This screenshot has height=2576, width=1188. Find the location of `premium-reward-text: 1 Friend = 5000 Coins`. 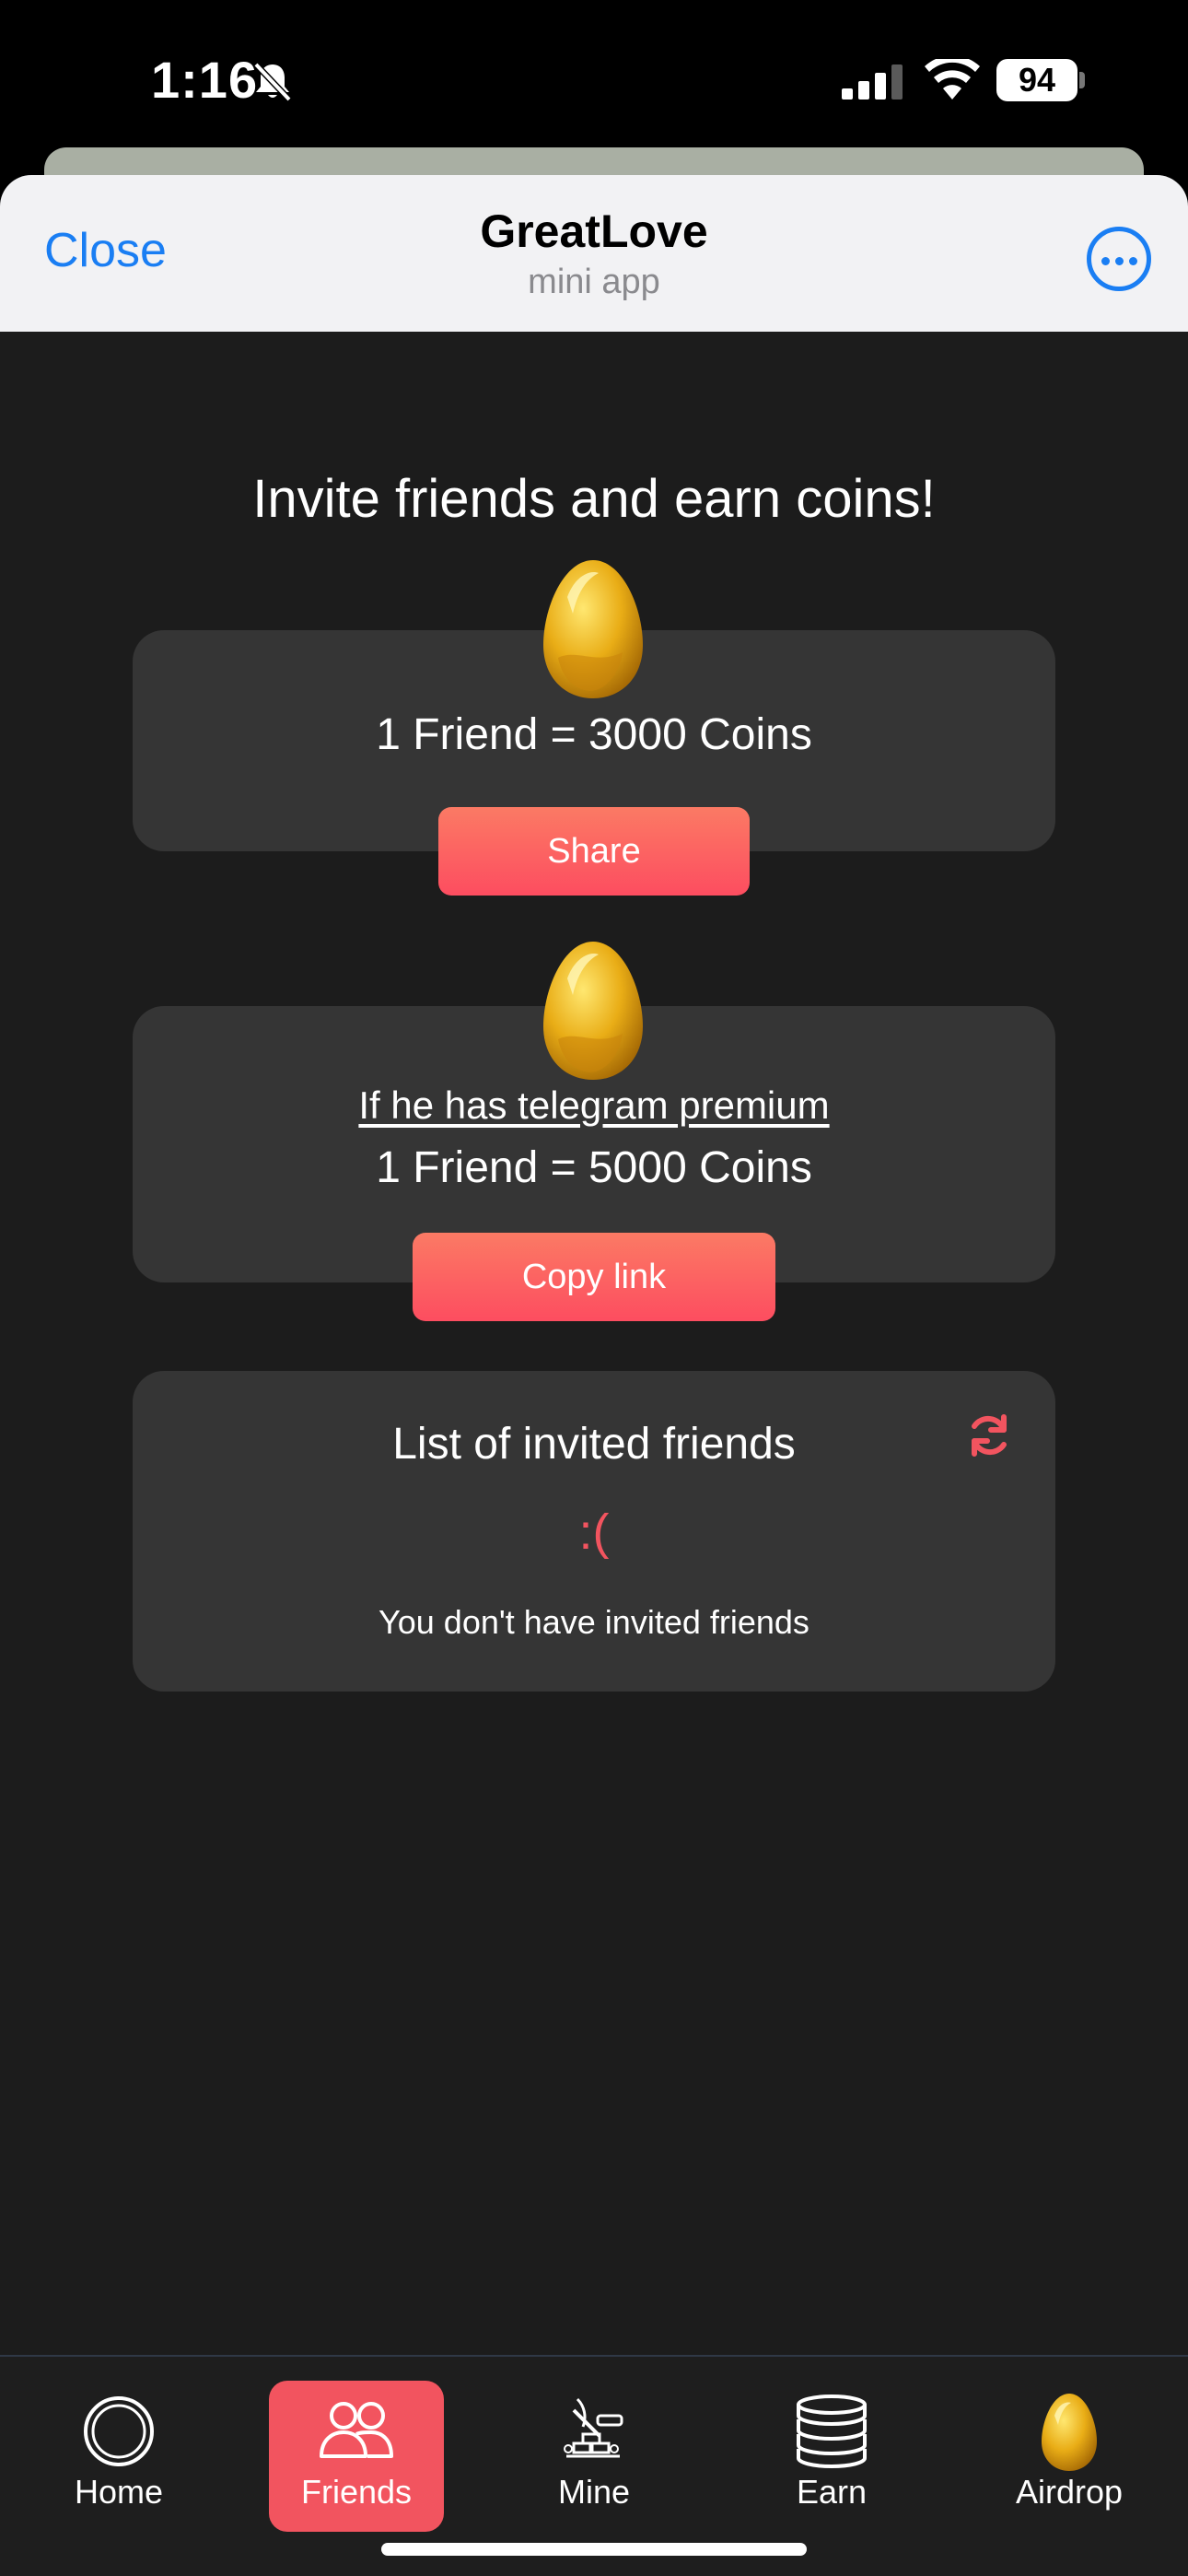

premium-reward-text: 1 Friend = 5000 Coins is located at coordinates (594, 1167).